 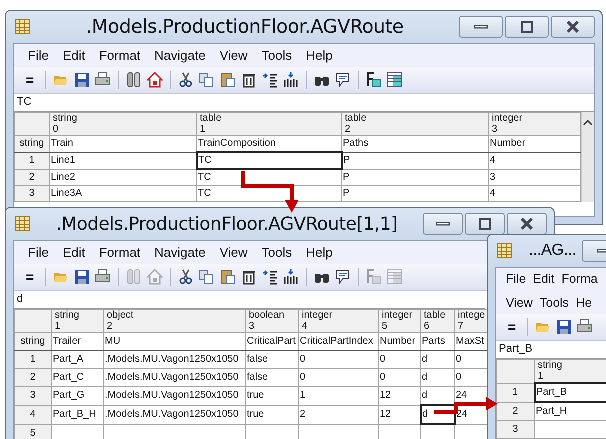 I want to click on scrollbar, so click(x=587, y=157).